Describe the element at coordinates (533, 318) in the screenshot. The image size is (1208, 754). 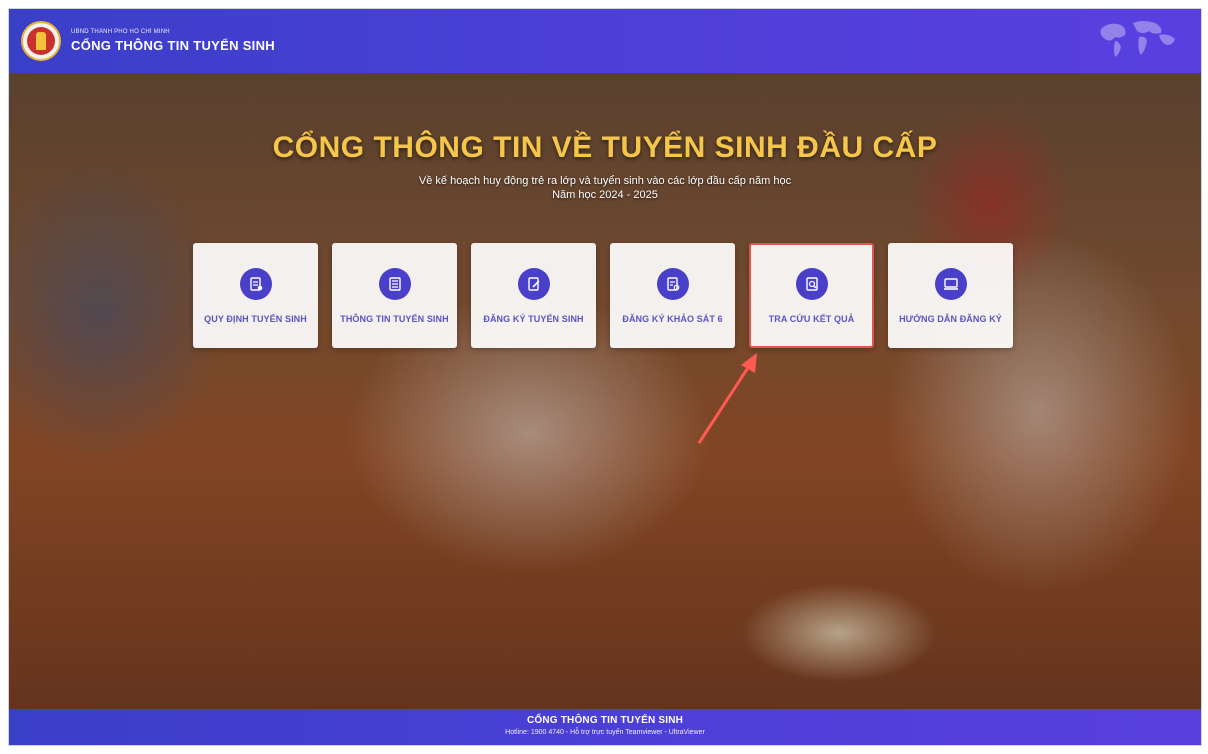
I see `card-label: ĐĂNG KÝ TUYỂN SINH` at that location.